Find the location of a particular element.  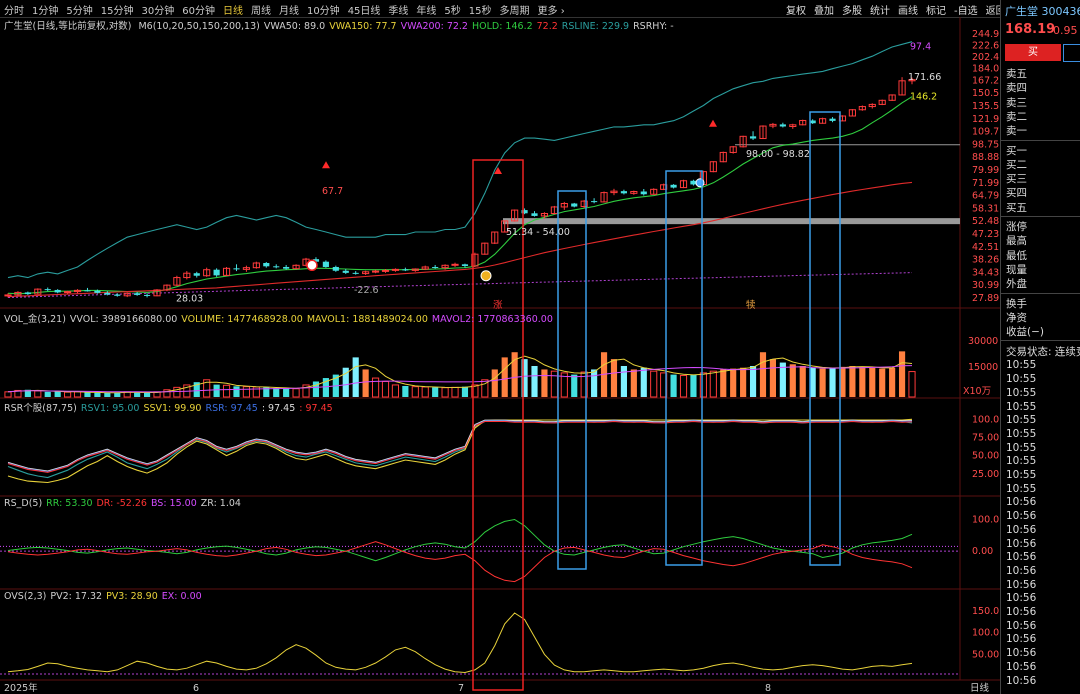

rsr-ind-0: RSR个股(87,75) is located at coordinates (40, 408).